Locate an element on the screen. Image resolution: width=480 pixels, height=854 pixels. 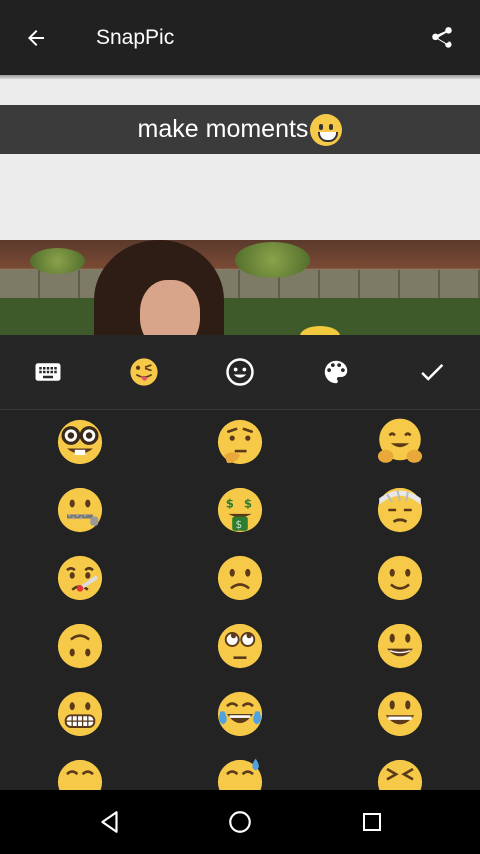
photo-person-face is located at coordinates (170, 307).